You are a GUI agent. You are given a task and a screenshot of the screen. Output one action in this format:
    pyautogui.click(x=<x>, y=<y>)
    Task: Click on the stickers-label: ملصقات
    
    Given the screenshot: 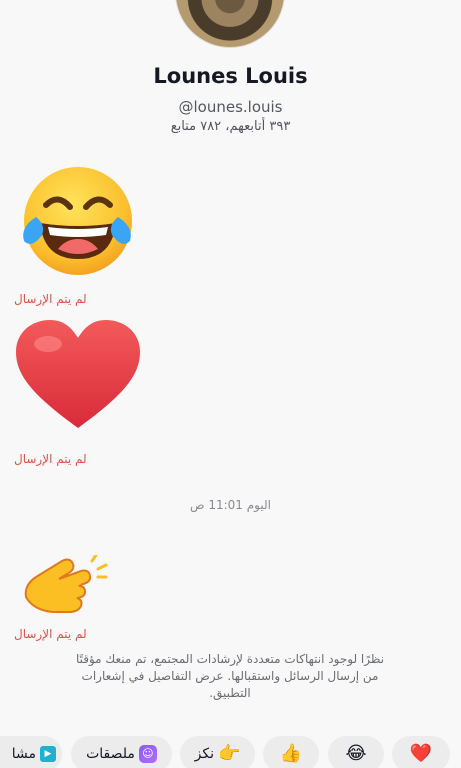 What is the action you would take?
    pyautogui.click(x=110, y=754)
    